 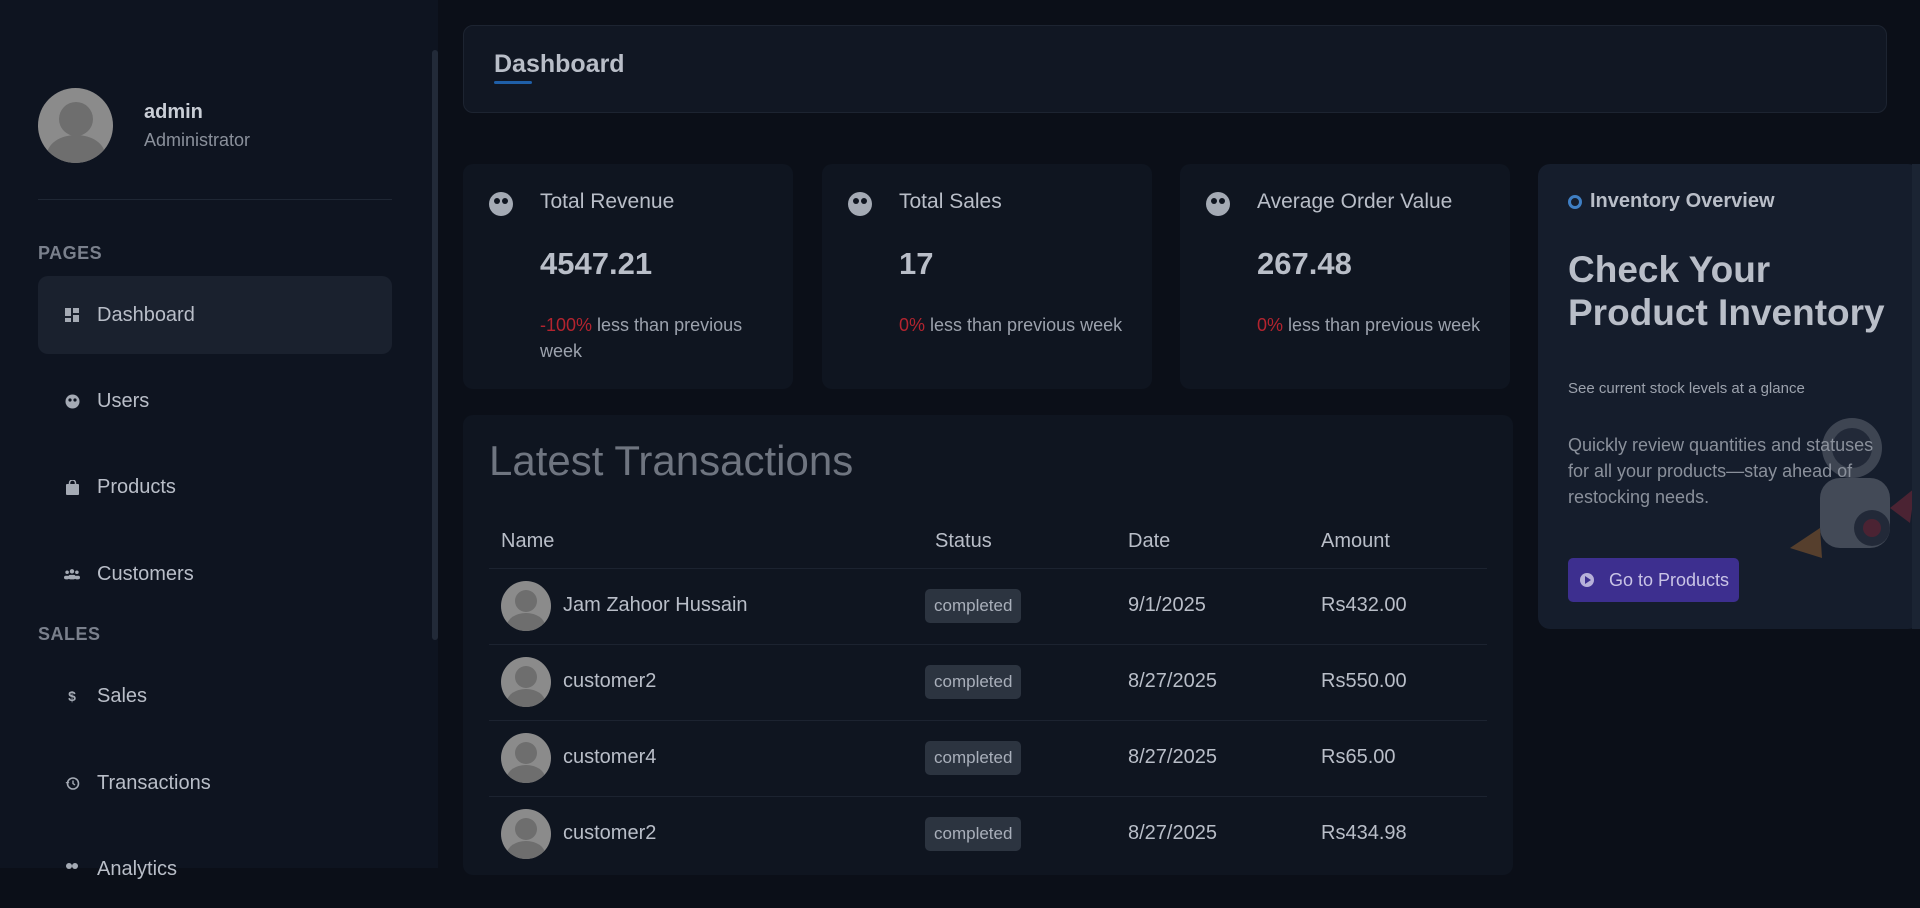 What do you see at coordinates (1149, 541) in the screenshot?
I see `column-header-date: Date` at bounding box center [1149, 541].